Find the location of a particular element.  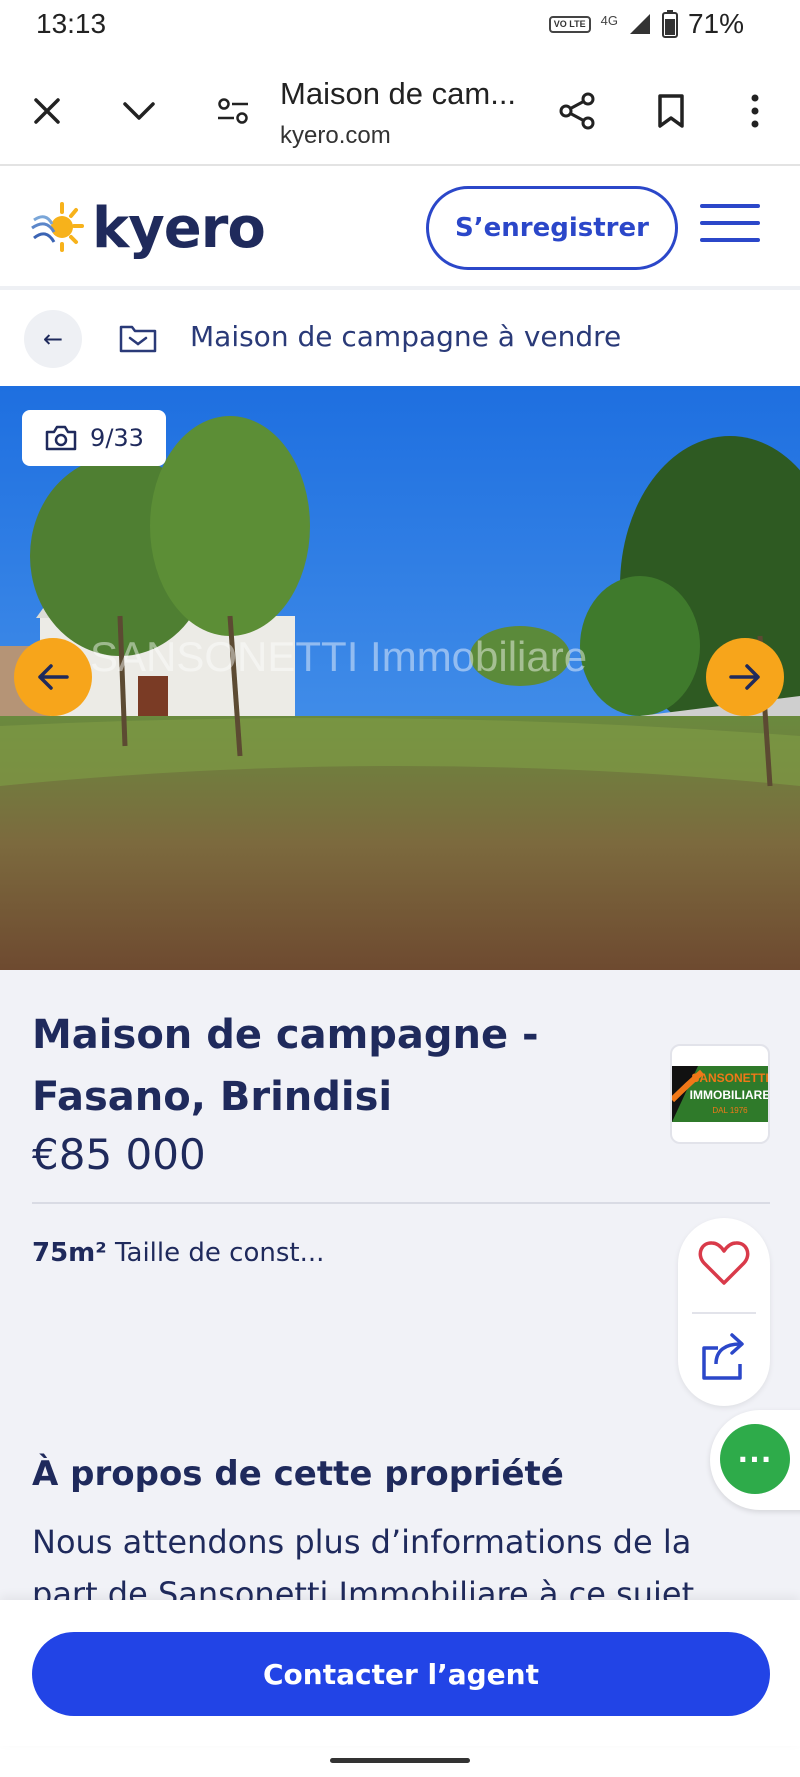

site-header: kyero S’enregistrer is located at coordinates (400, 229).